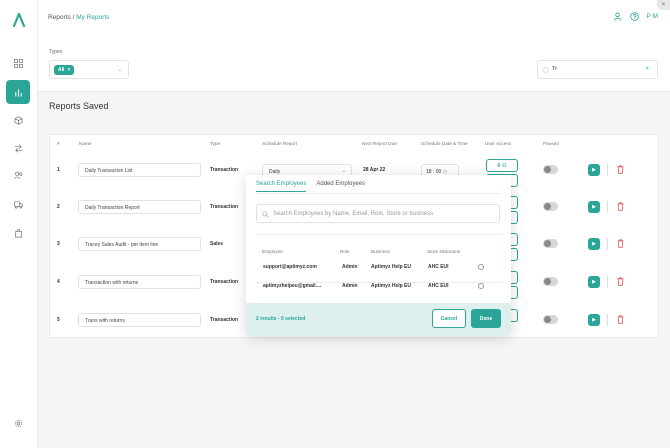 The image size is (670, 448). What do you see at coordinates (290, 267) in the screenshot?
I see `employee-email: support@aptimyz.com` at bounding box center [290, 267].